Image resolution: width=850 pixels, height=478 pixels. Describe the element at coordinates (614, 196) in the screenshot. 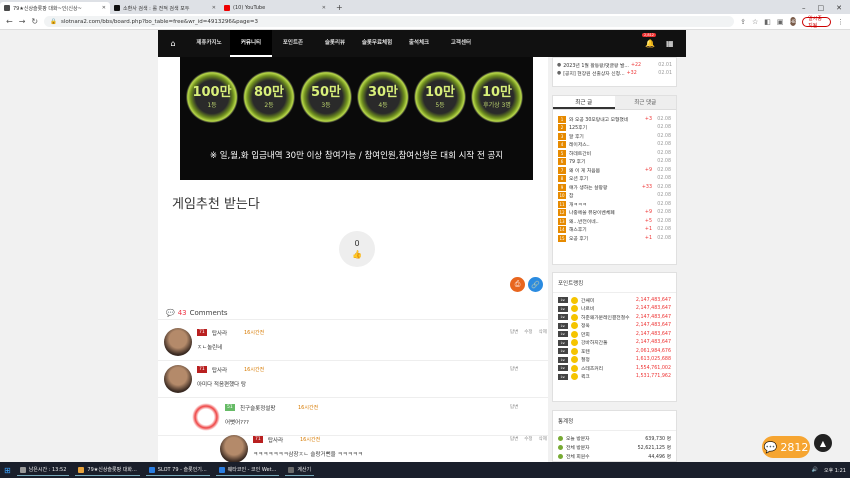

I see `recent-post-item: 10 잡 02.08` at that location.